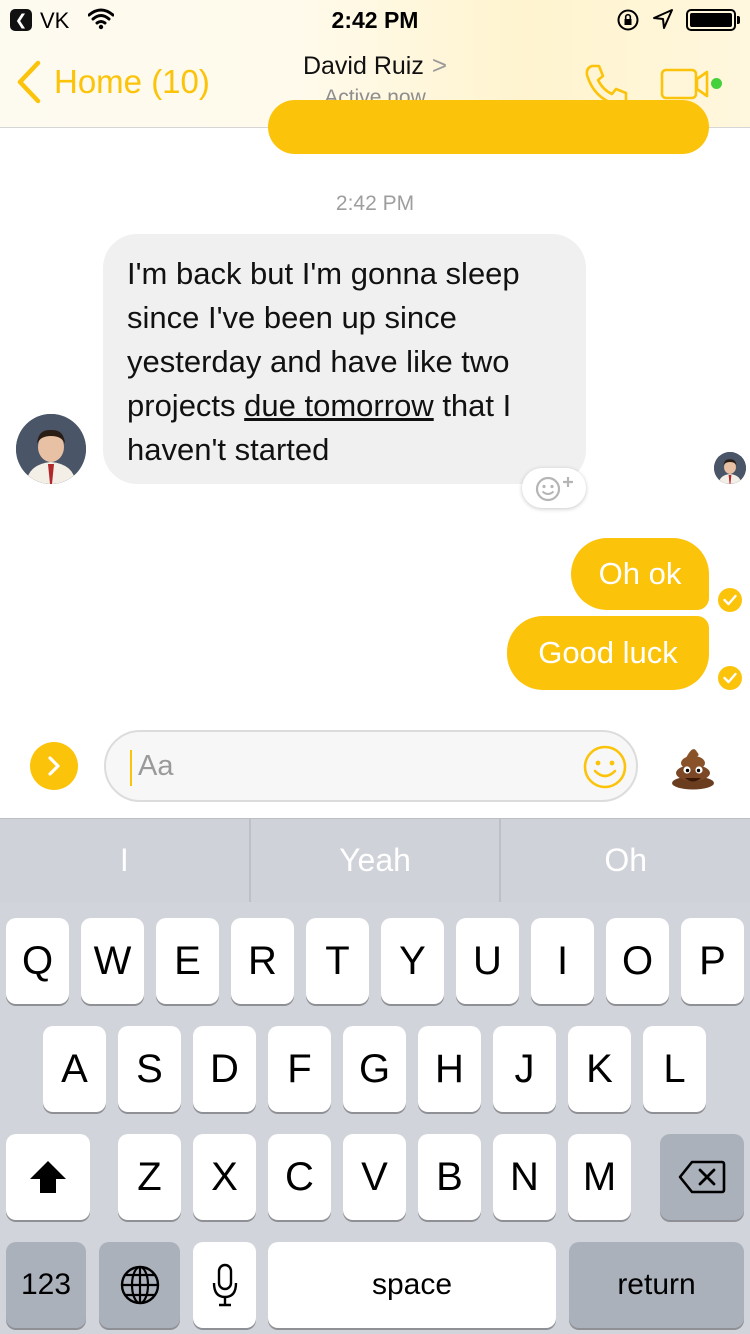  What do you see at coordinates (562, 961) in the screenshot?
I see `key-i: I` at bounding box center [562, 961].